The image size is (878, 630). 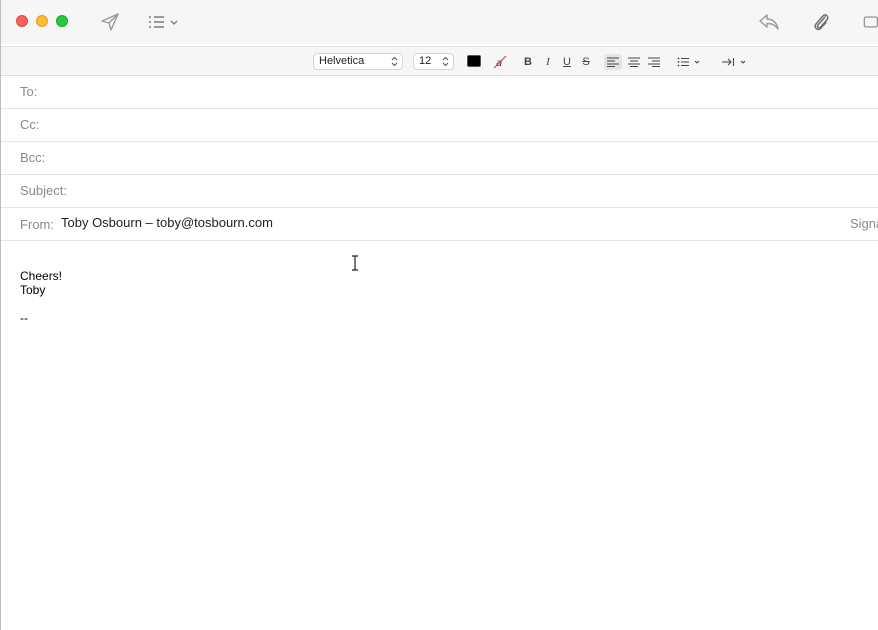 I want to click on from-label: From:, so click(x=37, y=224).